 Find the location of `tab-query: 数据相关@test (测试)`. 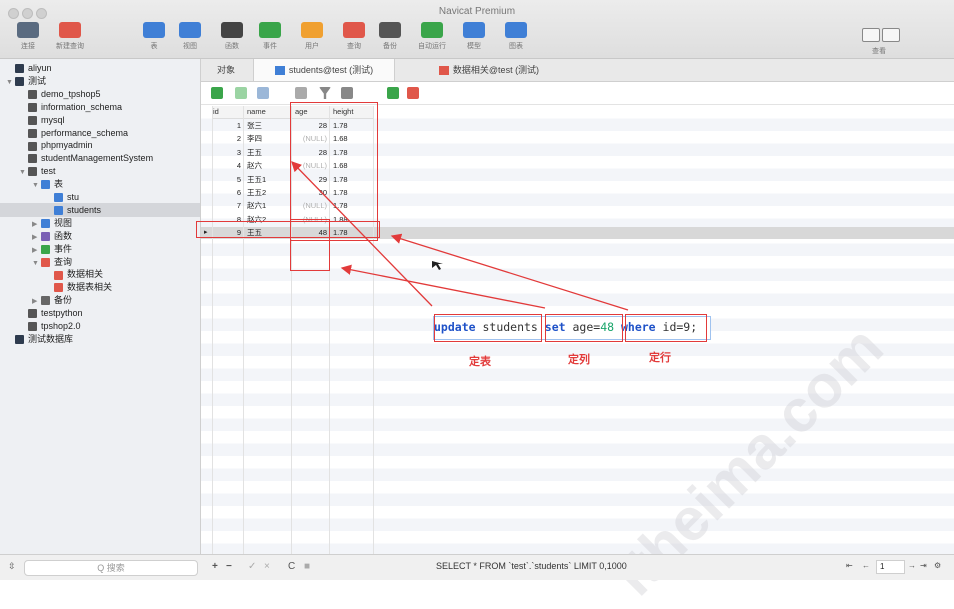

tab-query: 数据相关@test (测试) is located at coordinates (489, 70).